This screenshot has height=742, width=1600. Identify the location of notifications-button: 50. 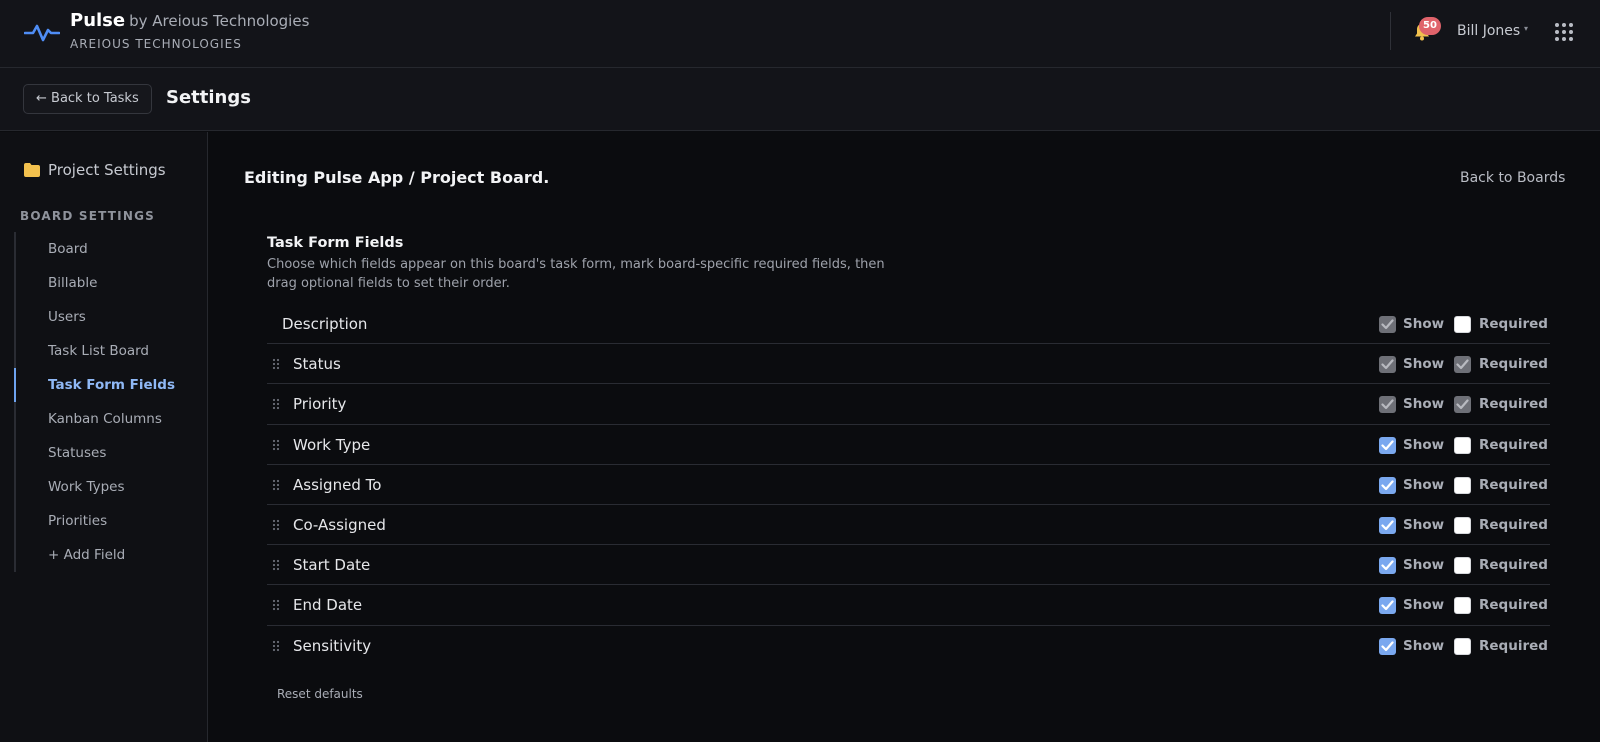
(1426, 30).